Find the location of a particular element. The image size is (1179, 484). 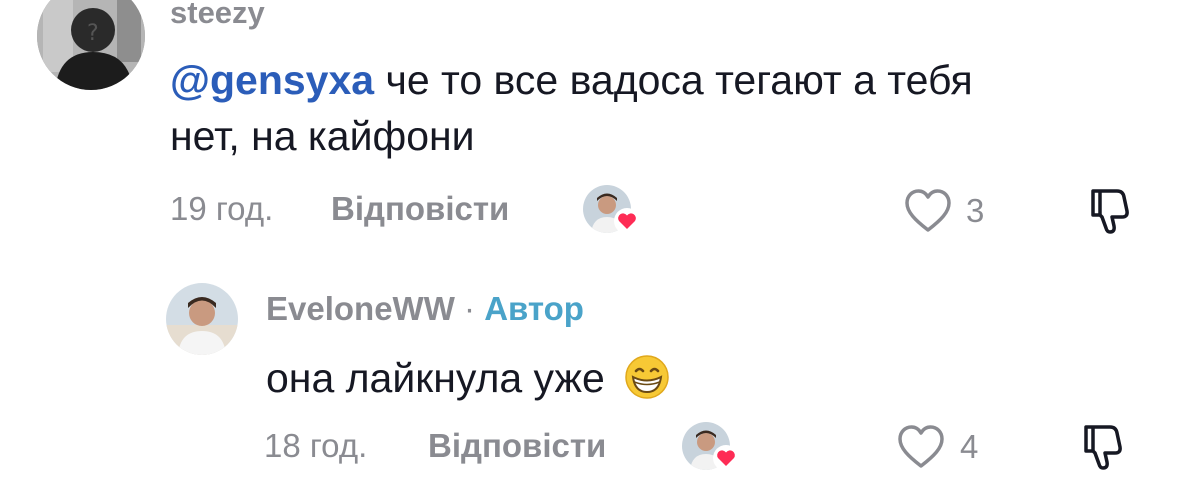

comment-timestamp: 18 год. is located at coordinates (316, 445).